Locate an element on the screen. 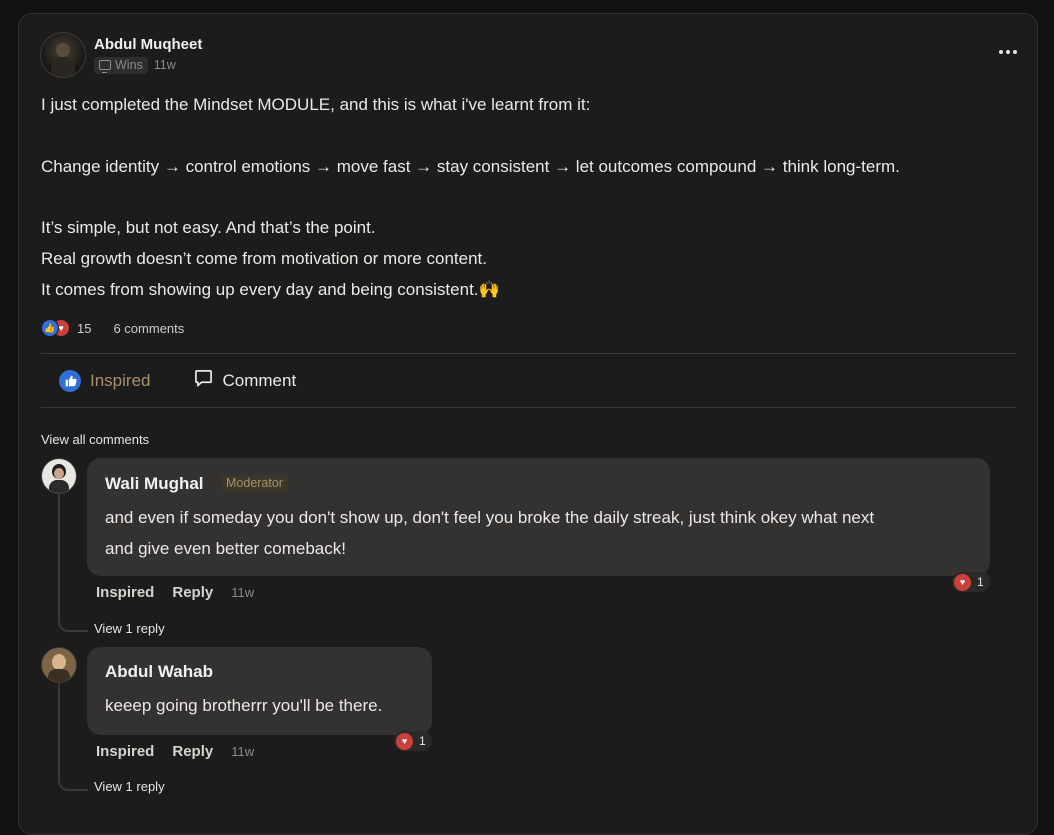 This screenshot has width=1054, height=835. monitor-icon is located at coordinates (105, 66).